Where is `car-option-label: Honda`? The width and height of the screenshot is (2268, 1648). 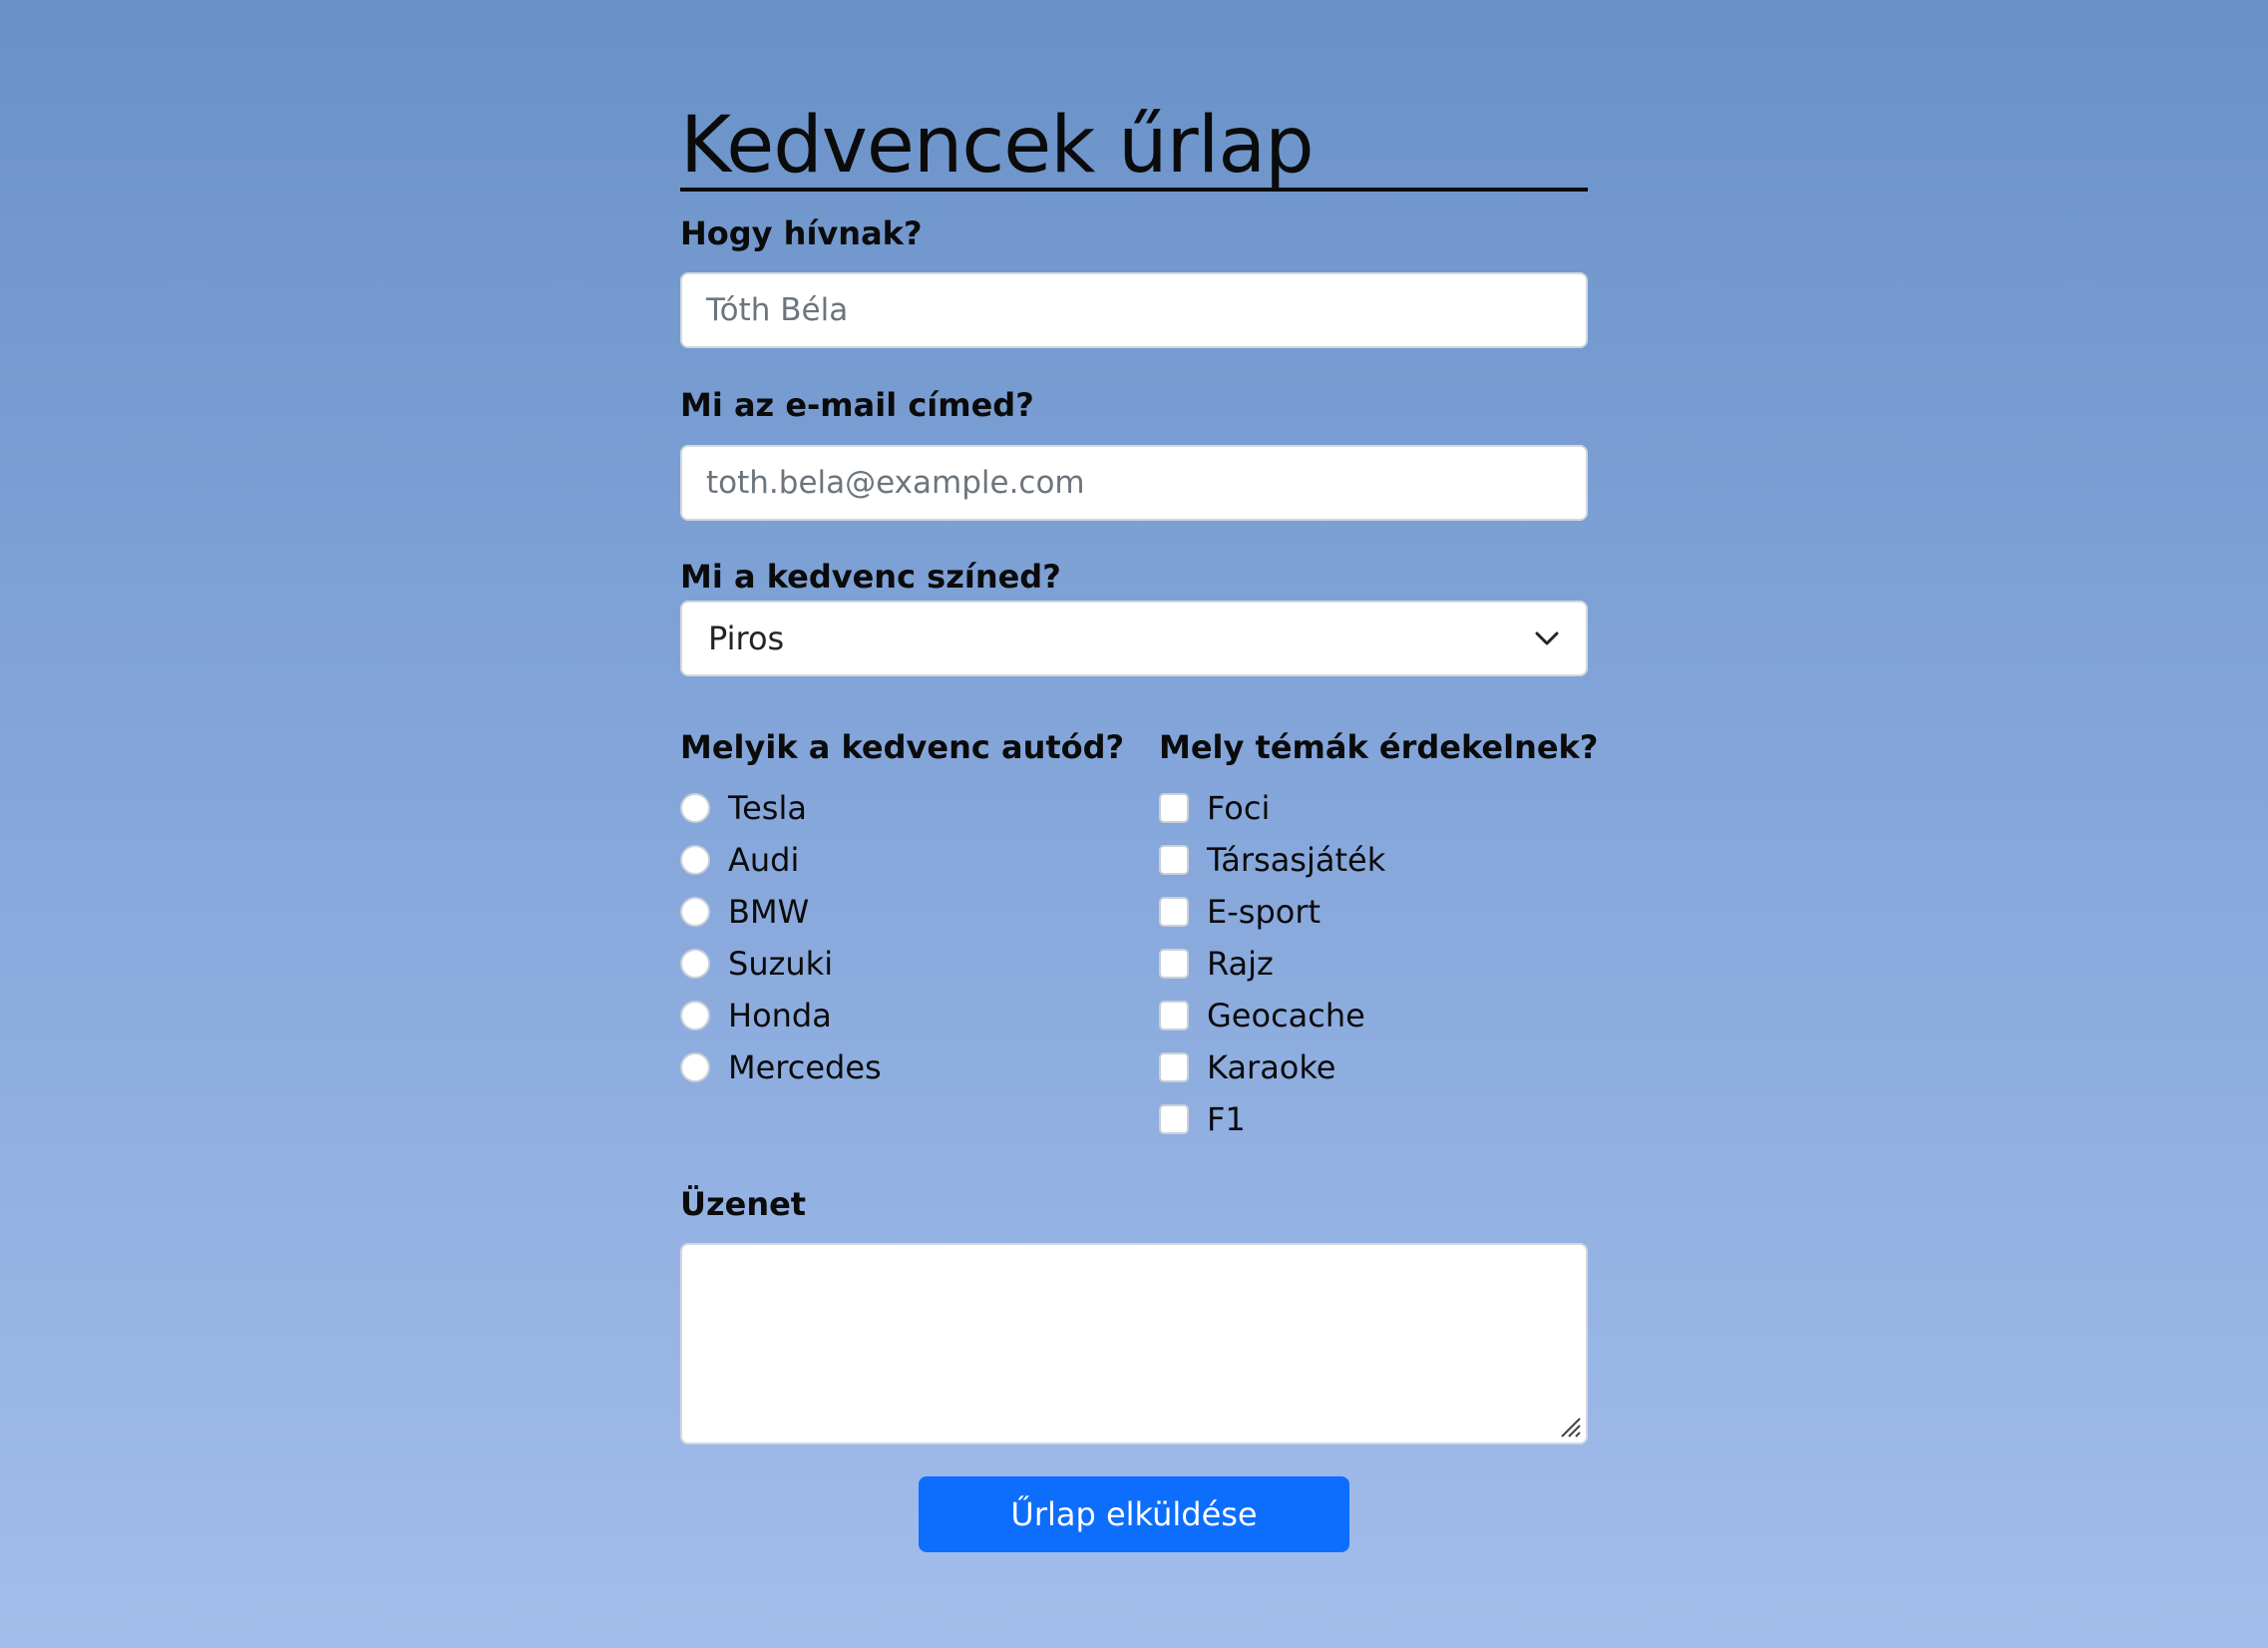
car-option-label: Honda is located at coordinates (780, 1016).